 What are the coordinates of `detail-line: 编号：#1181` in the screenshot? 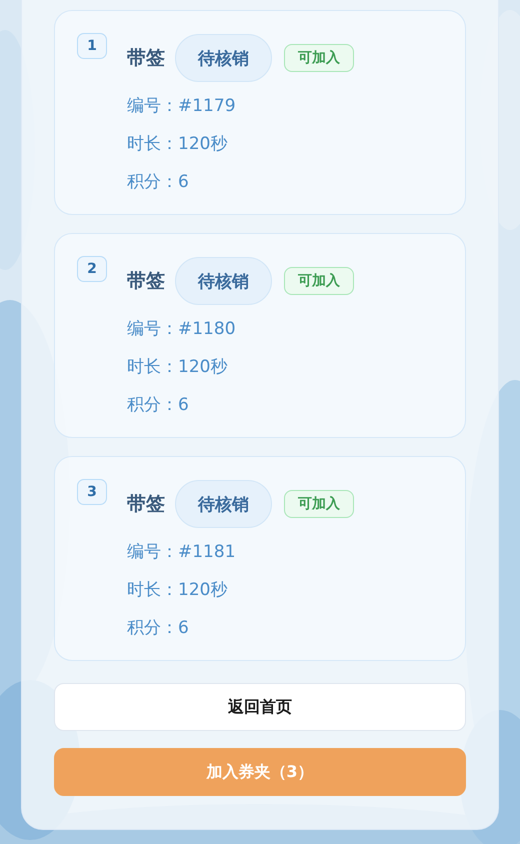 It's located at (182, 552).